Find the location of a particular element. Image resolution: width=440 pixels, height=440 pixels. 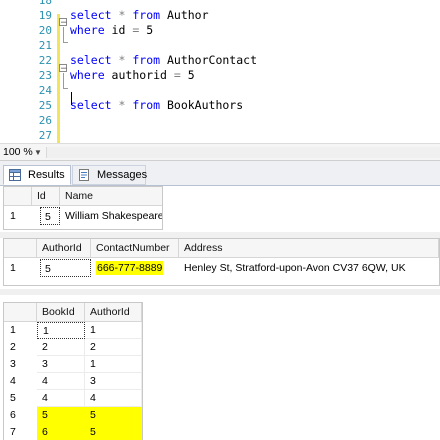

tab-messages-label: Messages is located at coordinates (122, 175).